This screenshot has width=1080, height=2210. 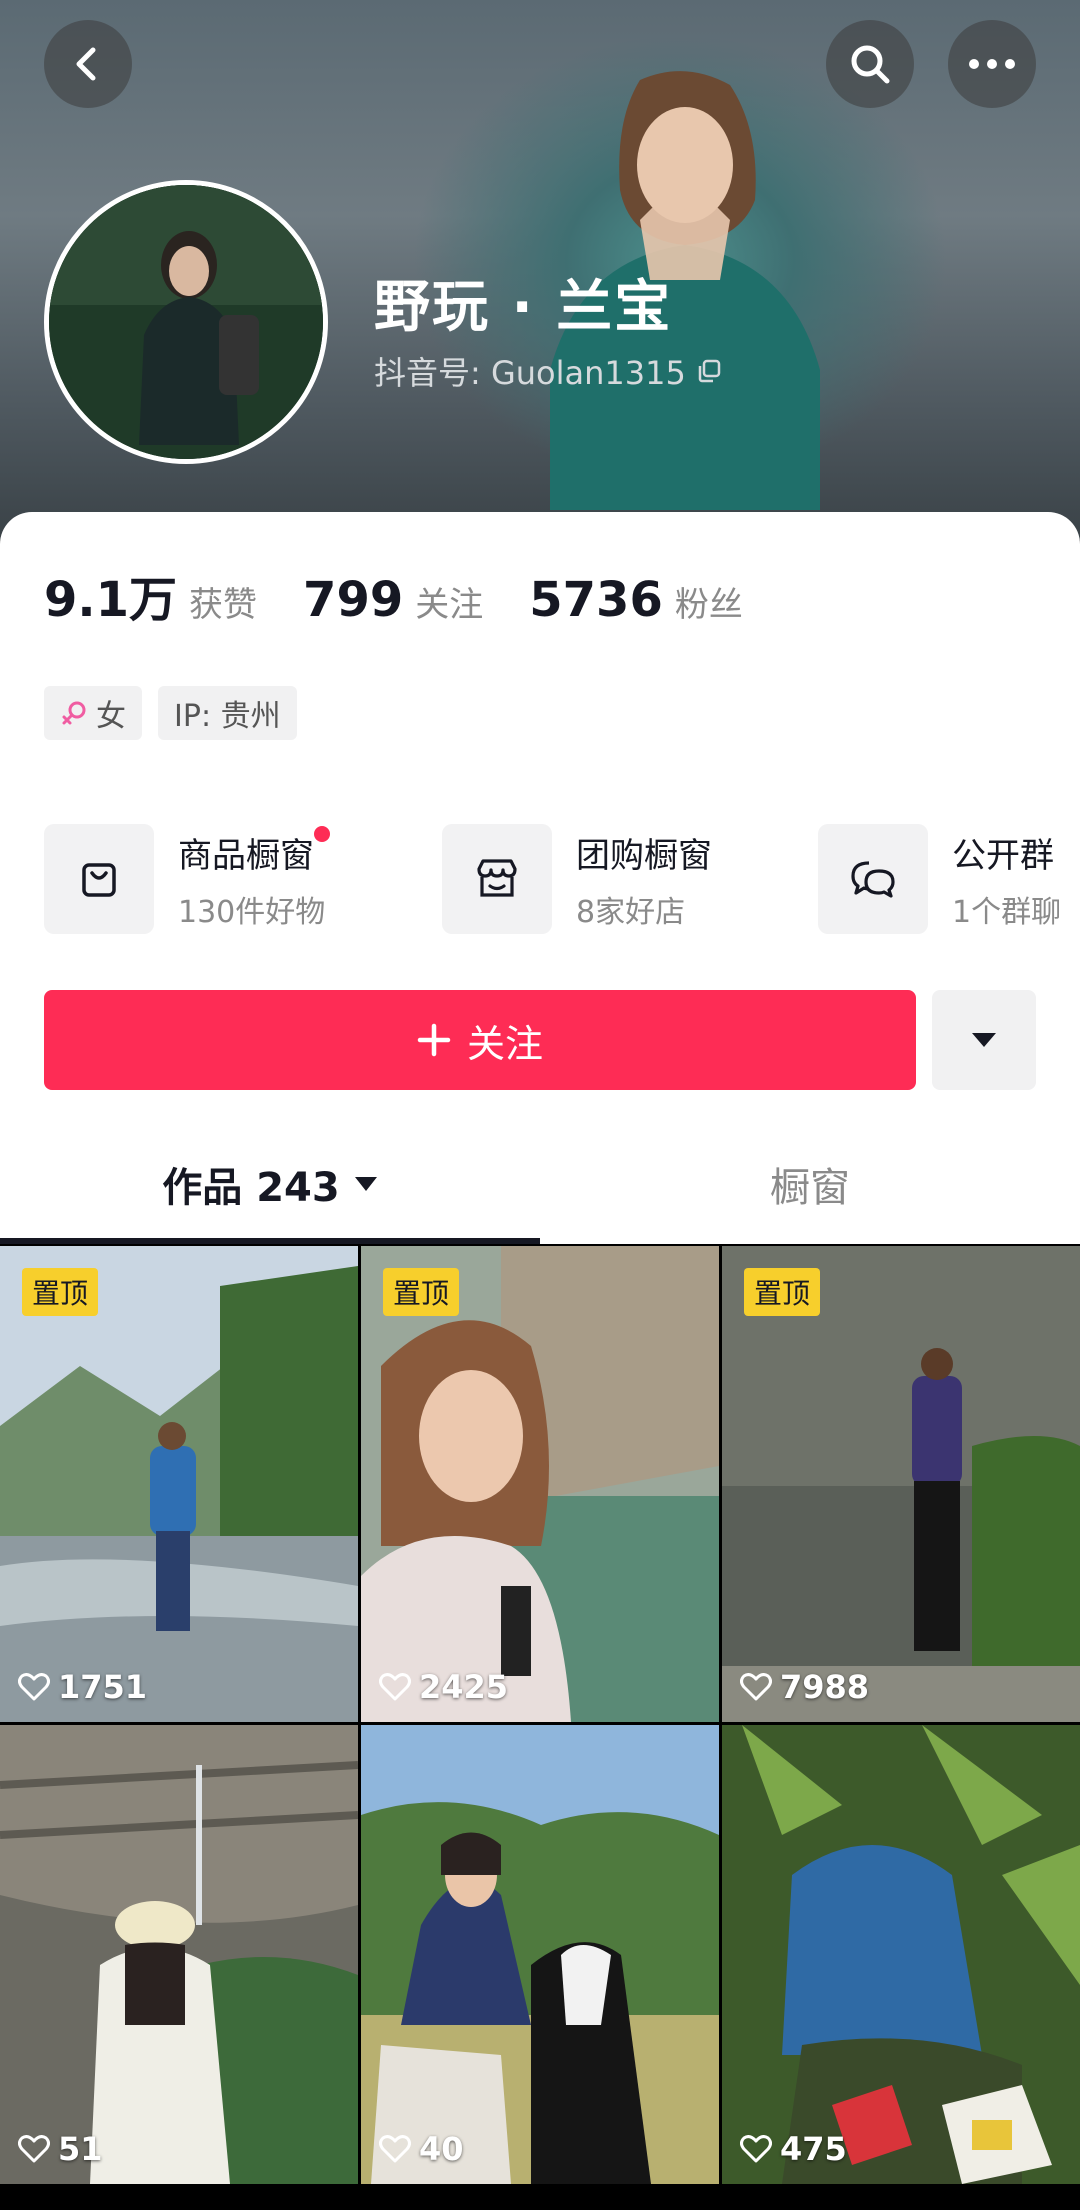 I want to click on shortcut-title: 商品橱窗, so click(x=246, y=855).